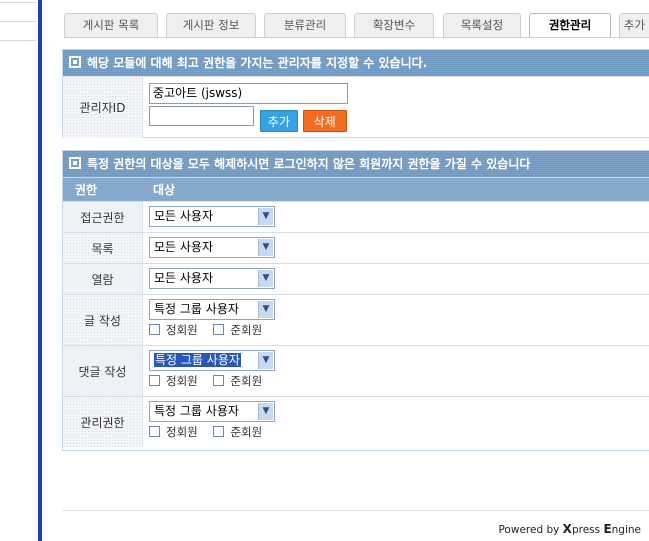 This screenshot has height=541, width=649. Describe the element at coordinates (394, 25) in the screenshot. I see `tab-extra-vars: 확장변수` at that location.